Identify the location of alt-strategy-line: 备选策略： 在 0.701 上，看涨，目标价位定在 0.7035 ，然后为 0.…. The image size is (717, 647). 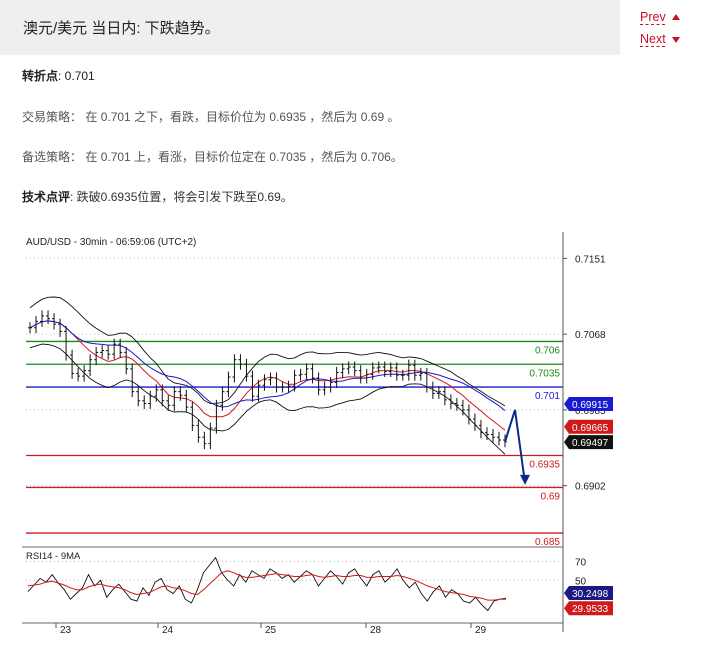
(212, 156).